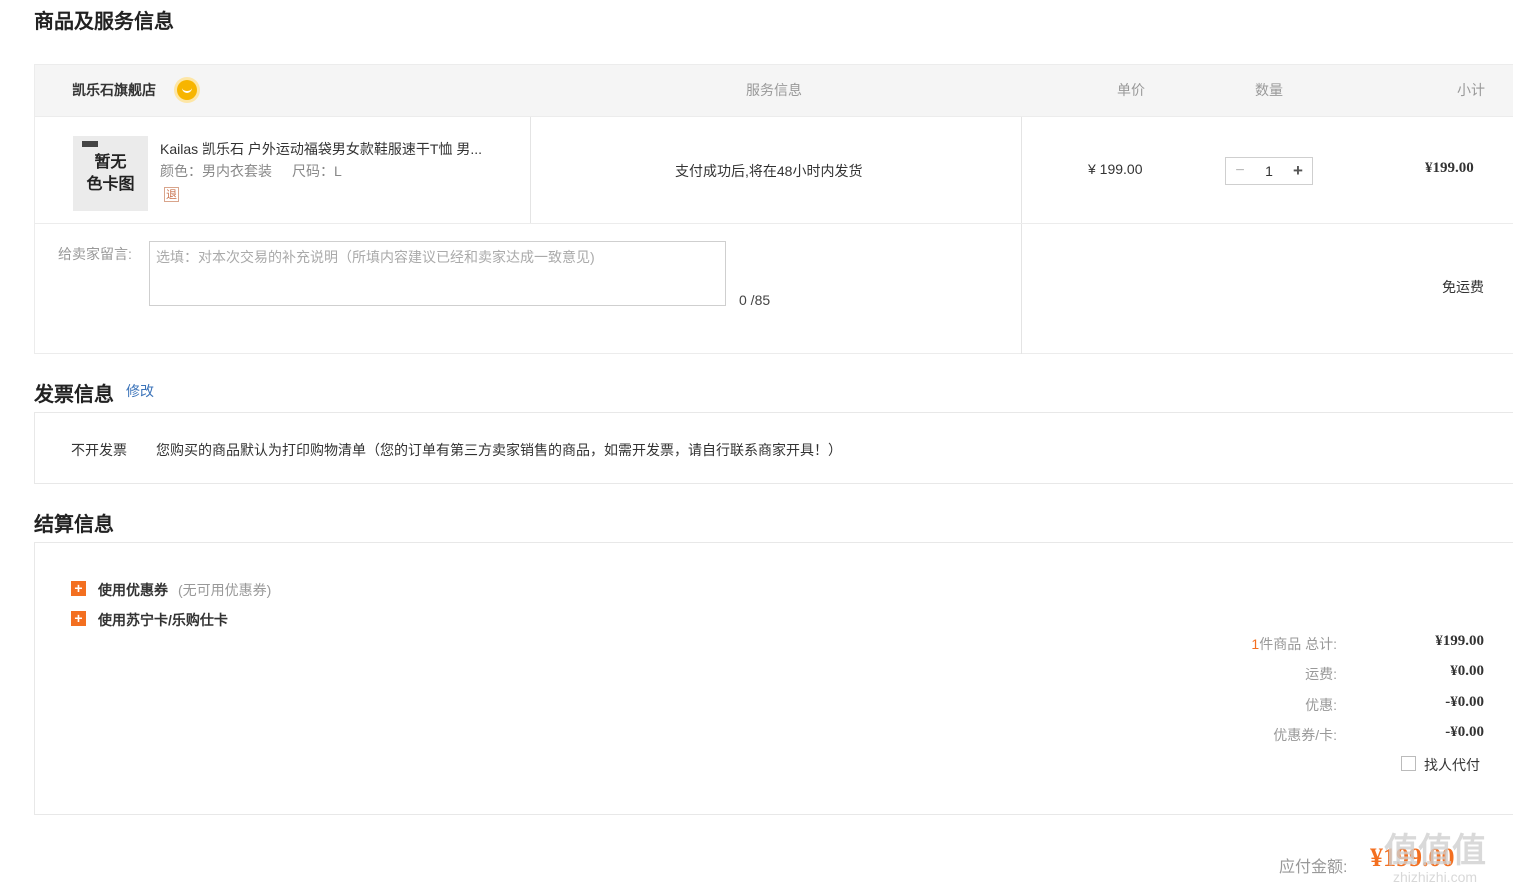 The height and width of the screenshot is (893, 1513). Describe the element at coordinates (90, 144) in the screenshot. I see `brand-logo-icon` at that location.